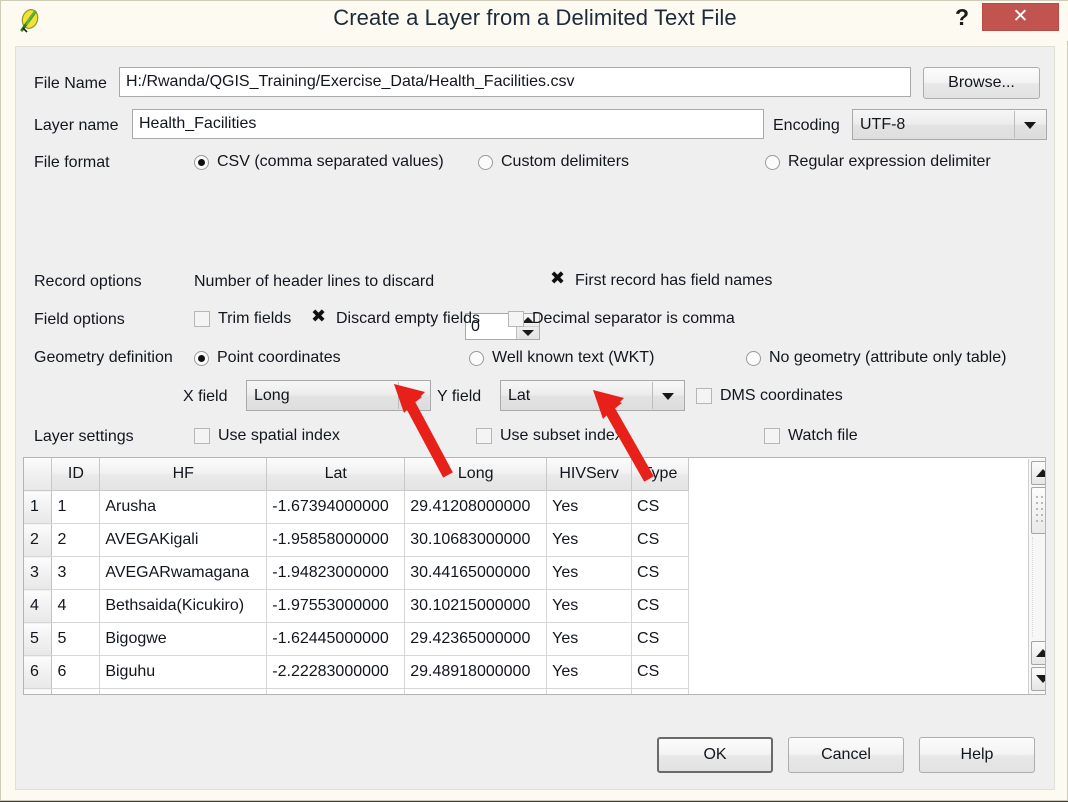 The height and width of the screenshot is (802, 1068). I want to click on close-button: ✕, so click(1020, 17).